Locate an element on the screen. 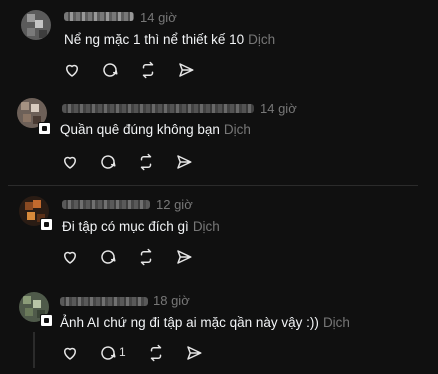  comment-text: Quần quê đúng không bạn Dịch is located at coordinates (155, 129).